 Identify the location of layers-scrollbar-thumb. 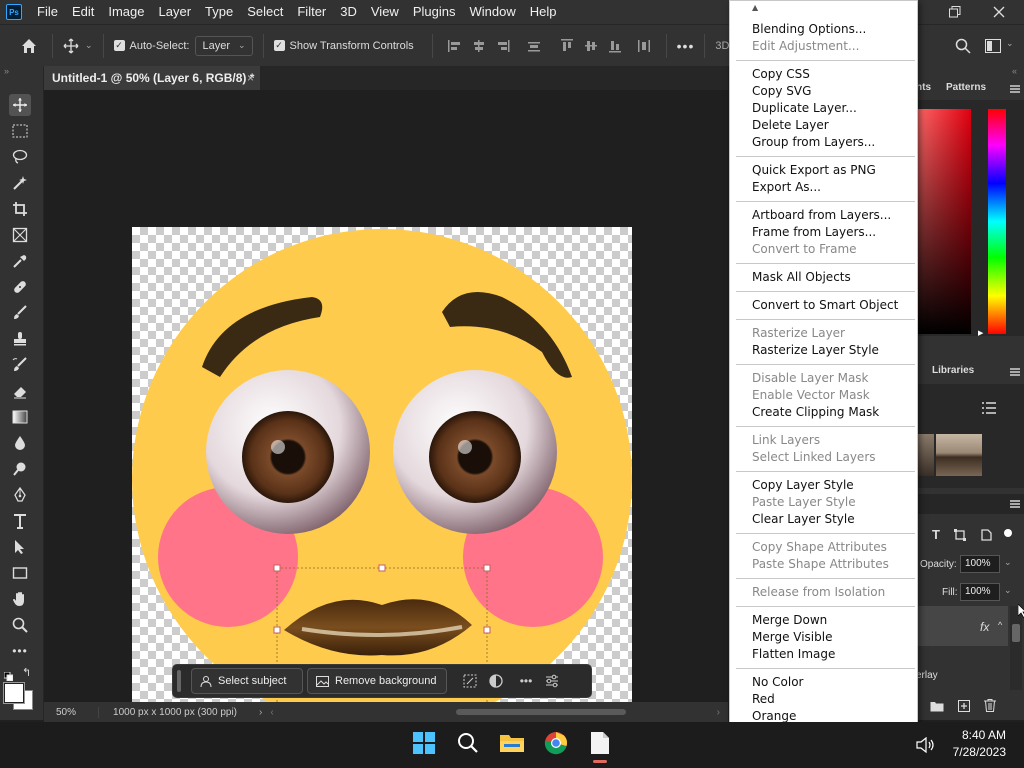
(1016, 633).